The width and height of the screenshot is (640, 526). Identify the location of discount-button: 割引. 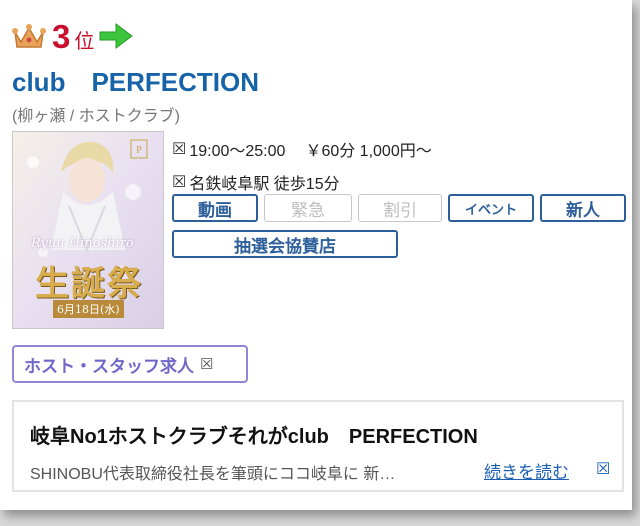
(400, 208).